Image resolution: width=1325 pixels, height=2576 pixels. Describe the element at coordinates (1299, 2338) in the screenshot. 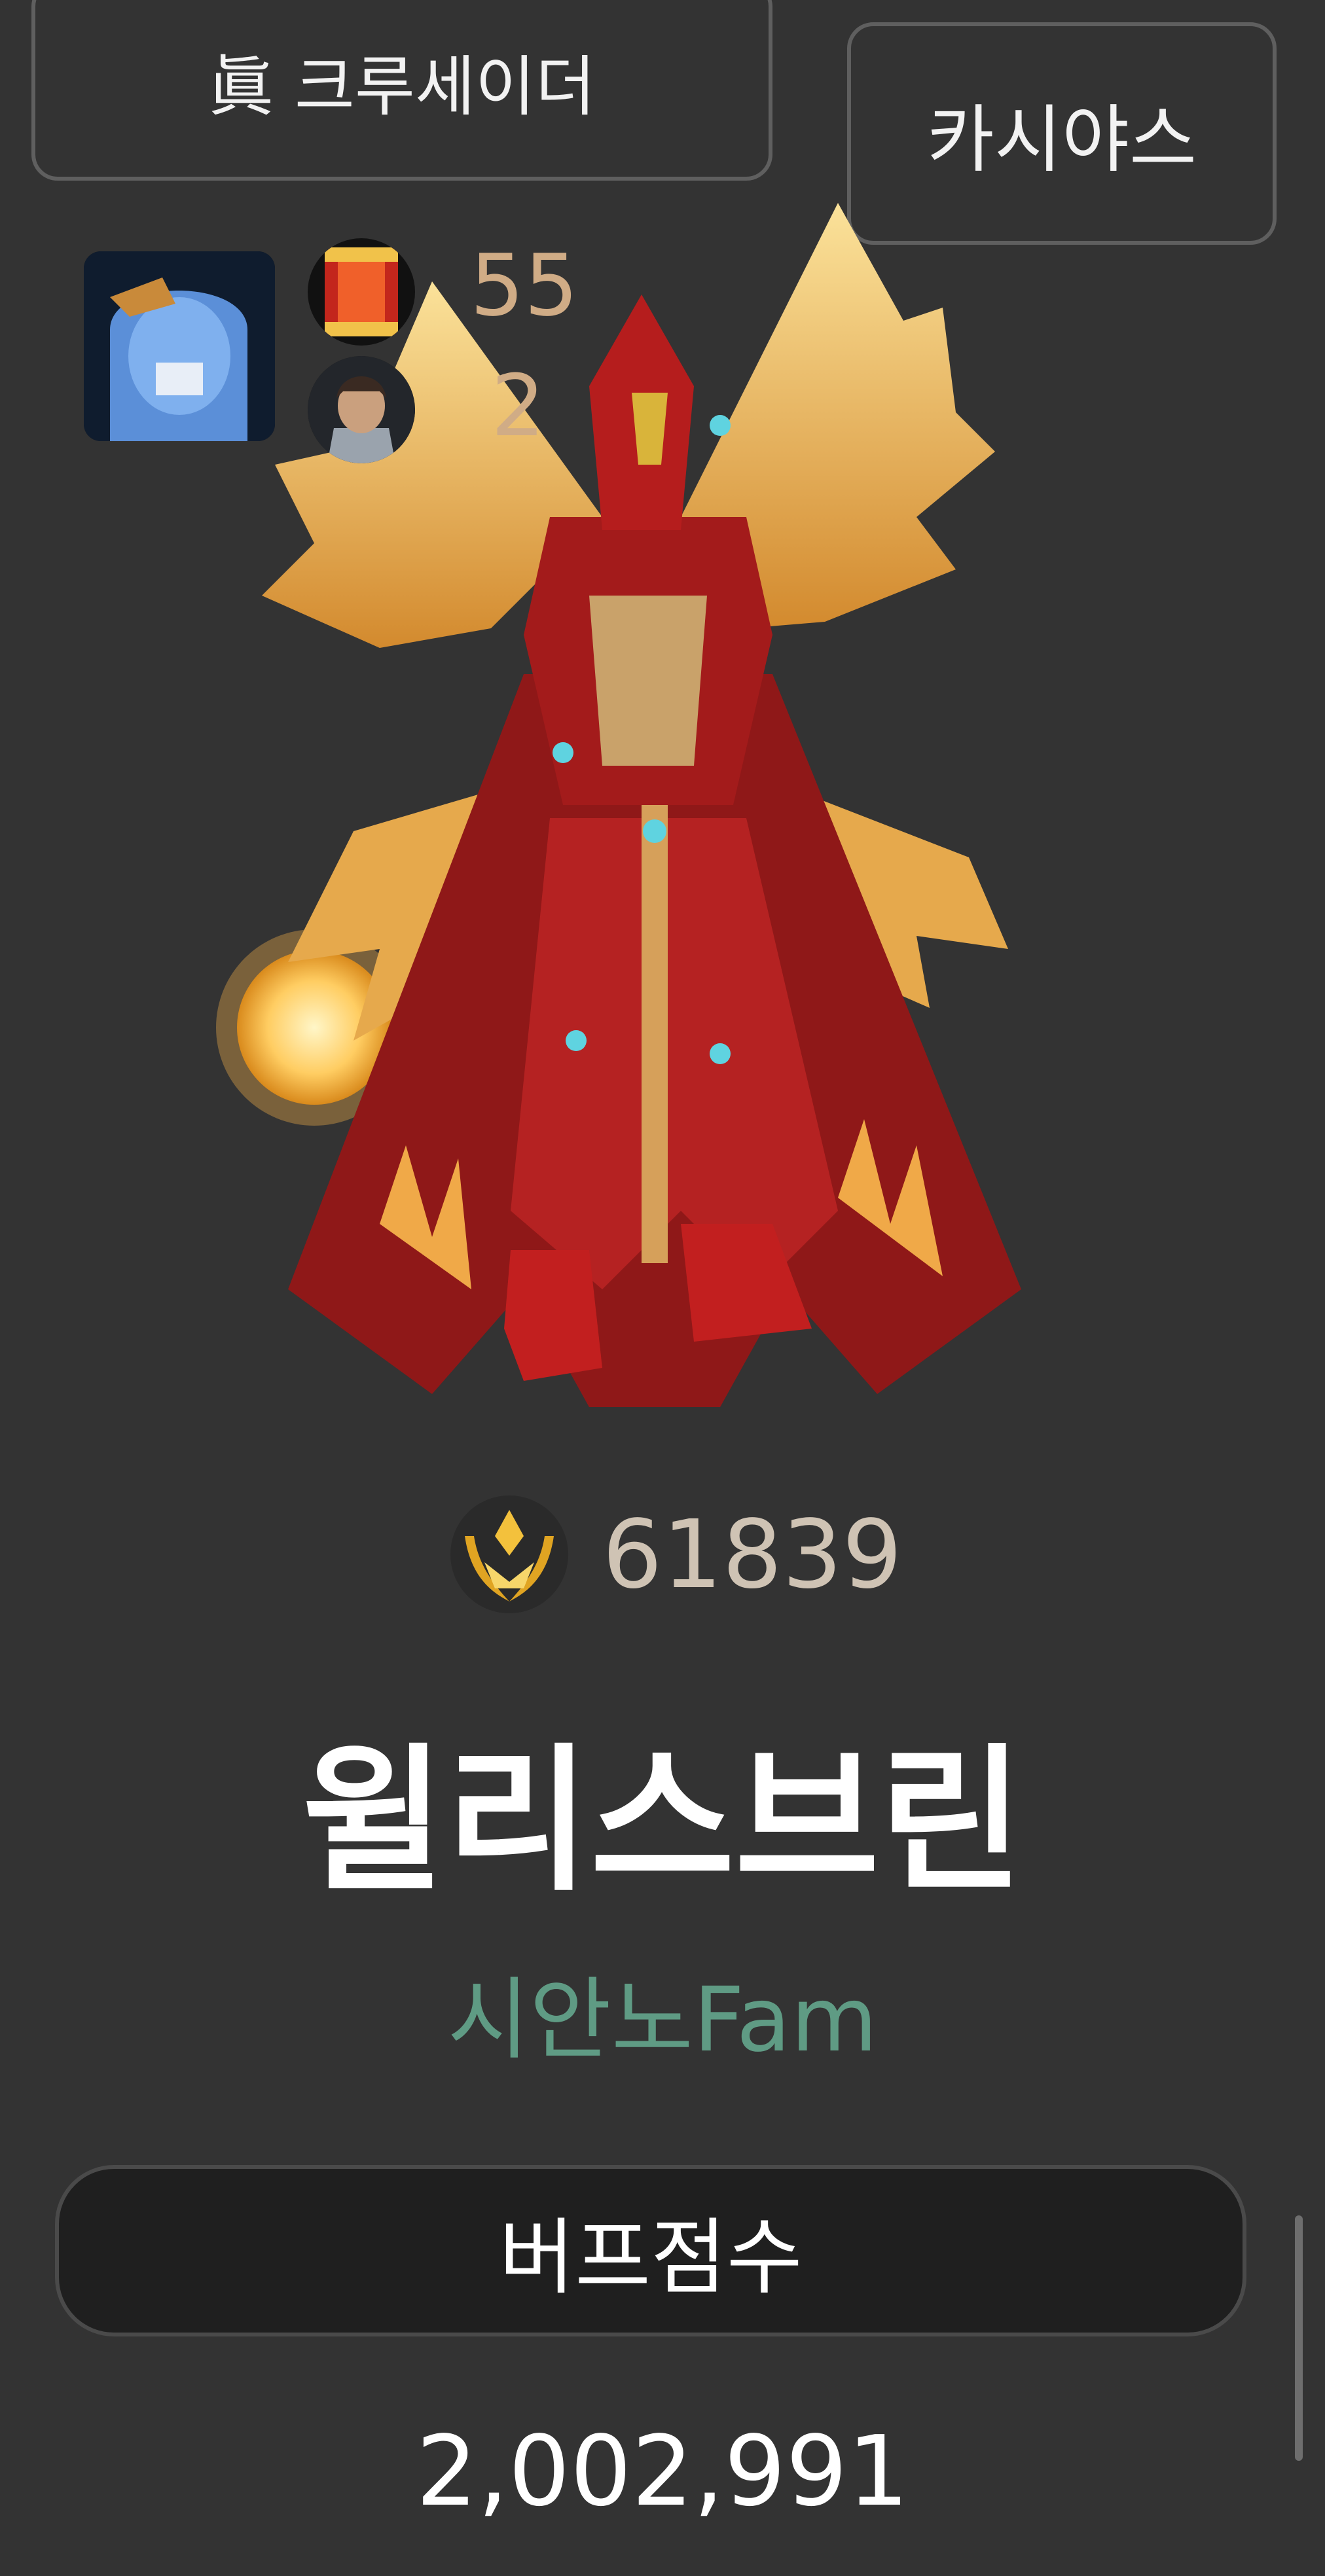

I see `scrollbar-thumb` at that location.